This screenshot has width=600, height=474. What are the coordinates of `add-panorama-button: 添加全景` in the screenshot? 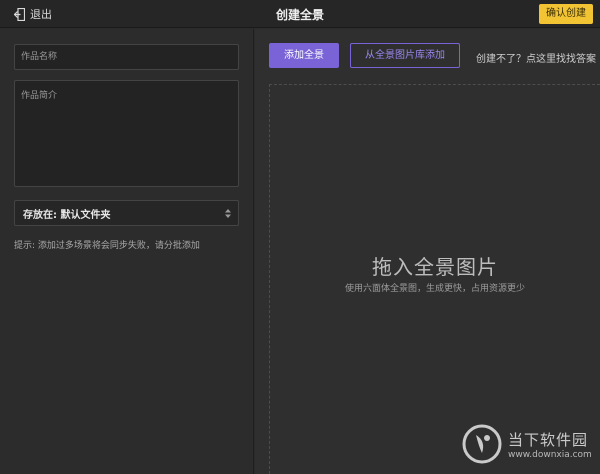 It's located at (304, 55).